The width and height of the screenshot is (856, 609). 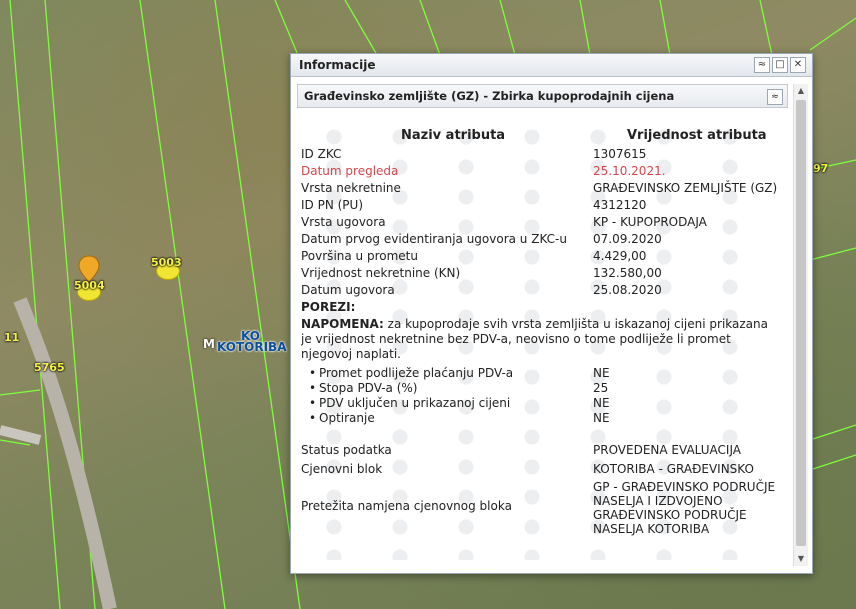 I want to click on collapse-section-icon: ≈, so click(x=775, y=97).